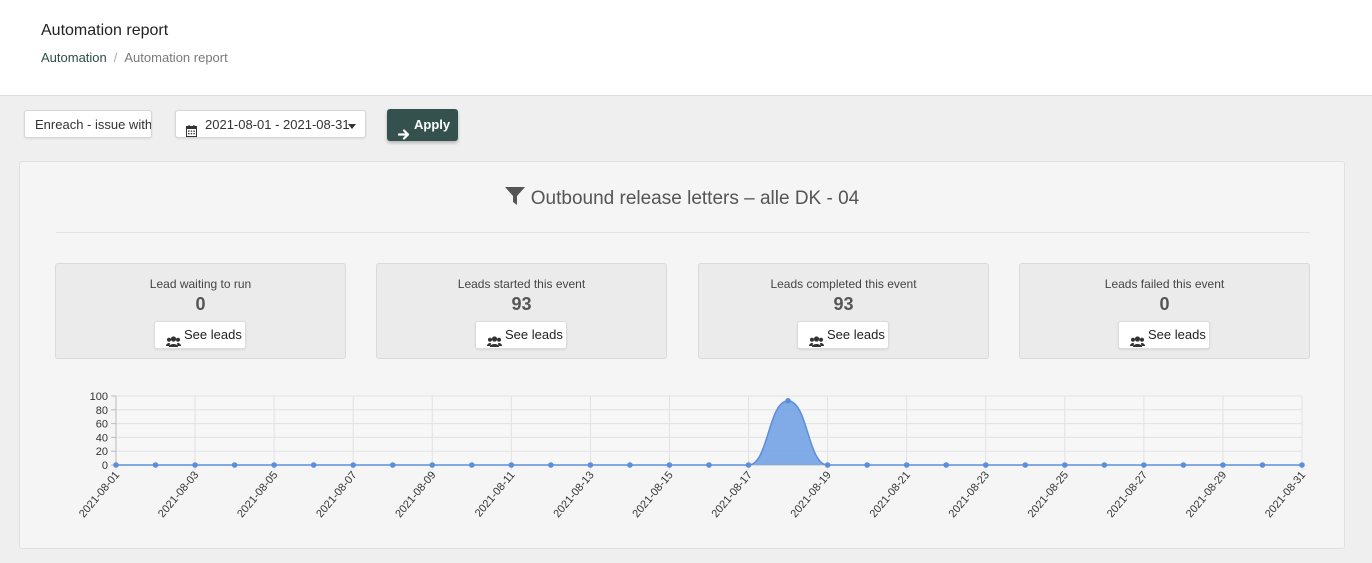  I want to click on x-tick-label: 2021-08-01, so click(99, 494).